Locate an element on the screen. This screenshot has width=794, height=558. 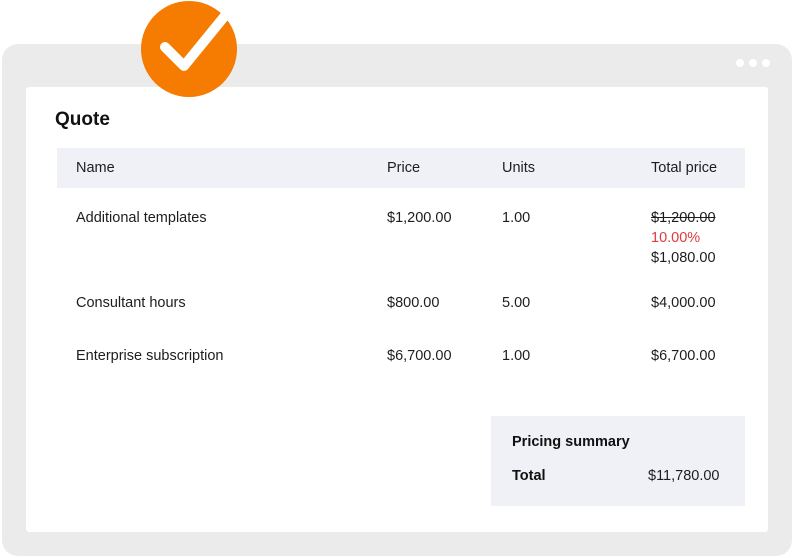
original-total: $1,200.00 is located at coordinates (683, 218).